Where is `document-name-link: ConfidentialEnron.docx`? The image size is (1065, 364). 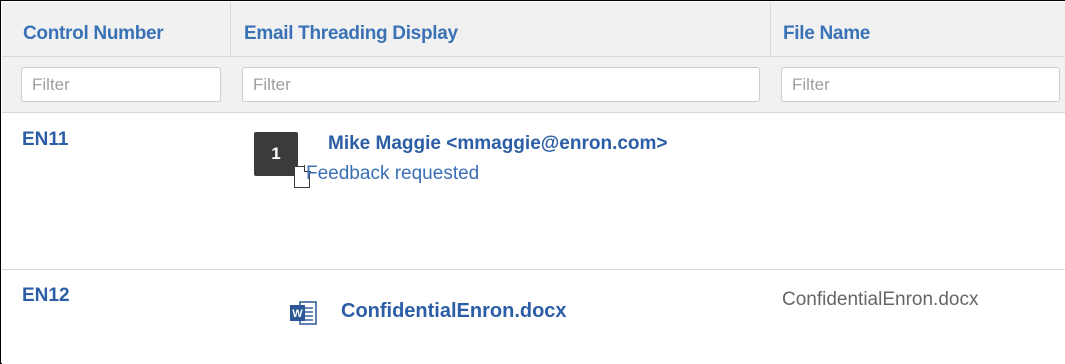
document-name-link: ConfidentialEnron.docx is located at coordinates (454, 311).